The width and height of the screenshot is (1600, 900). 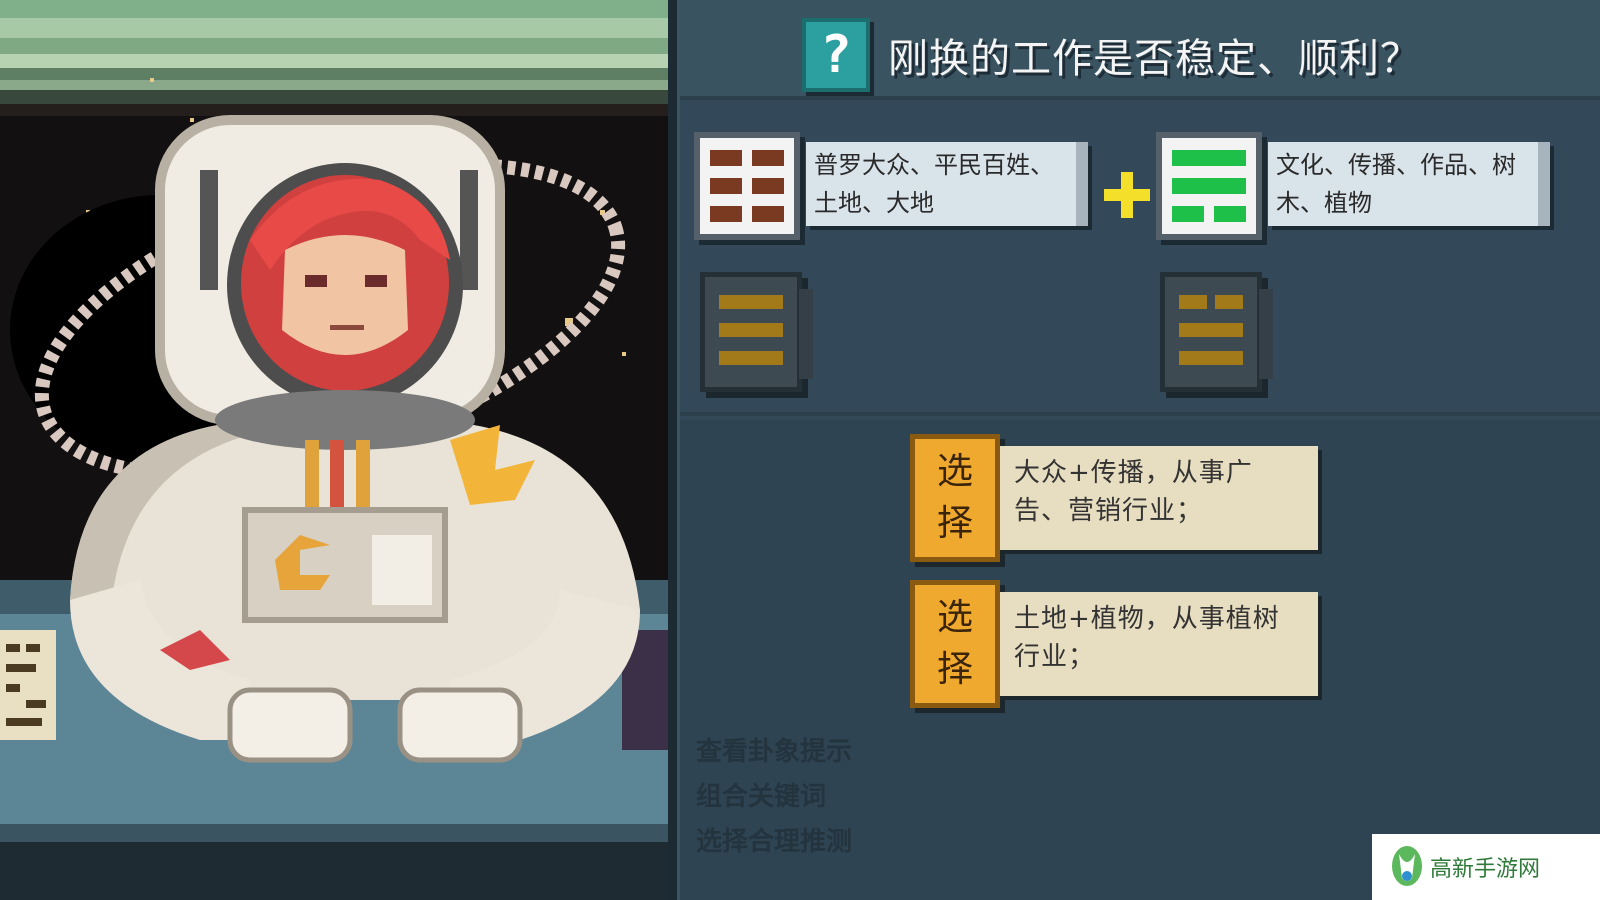 I want to click on plus-icon, so click(x=1127, y=195).